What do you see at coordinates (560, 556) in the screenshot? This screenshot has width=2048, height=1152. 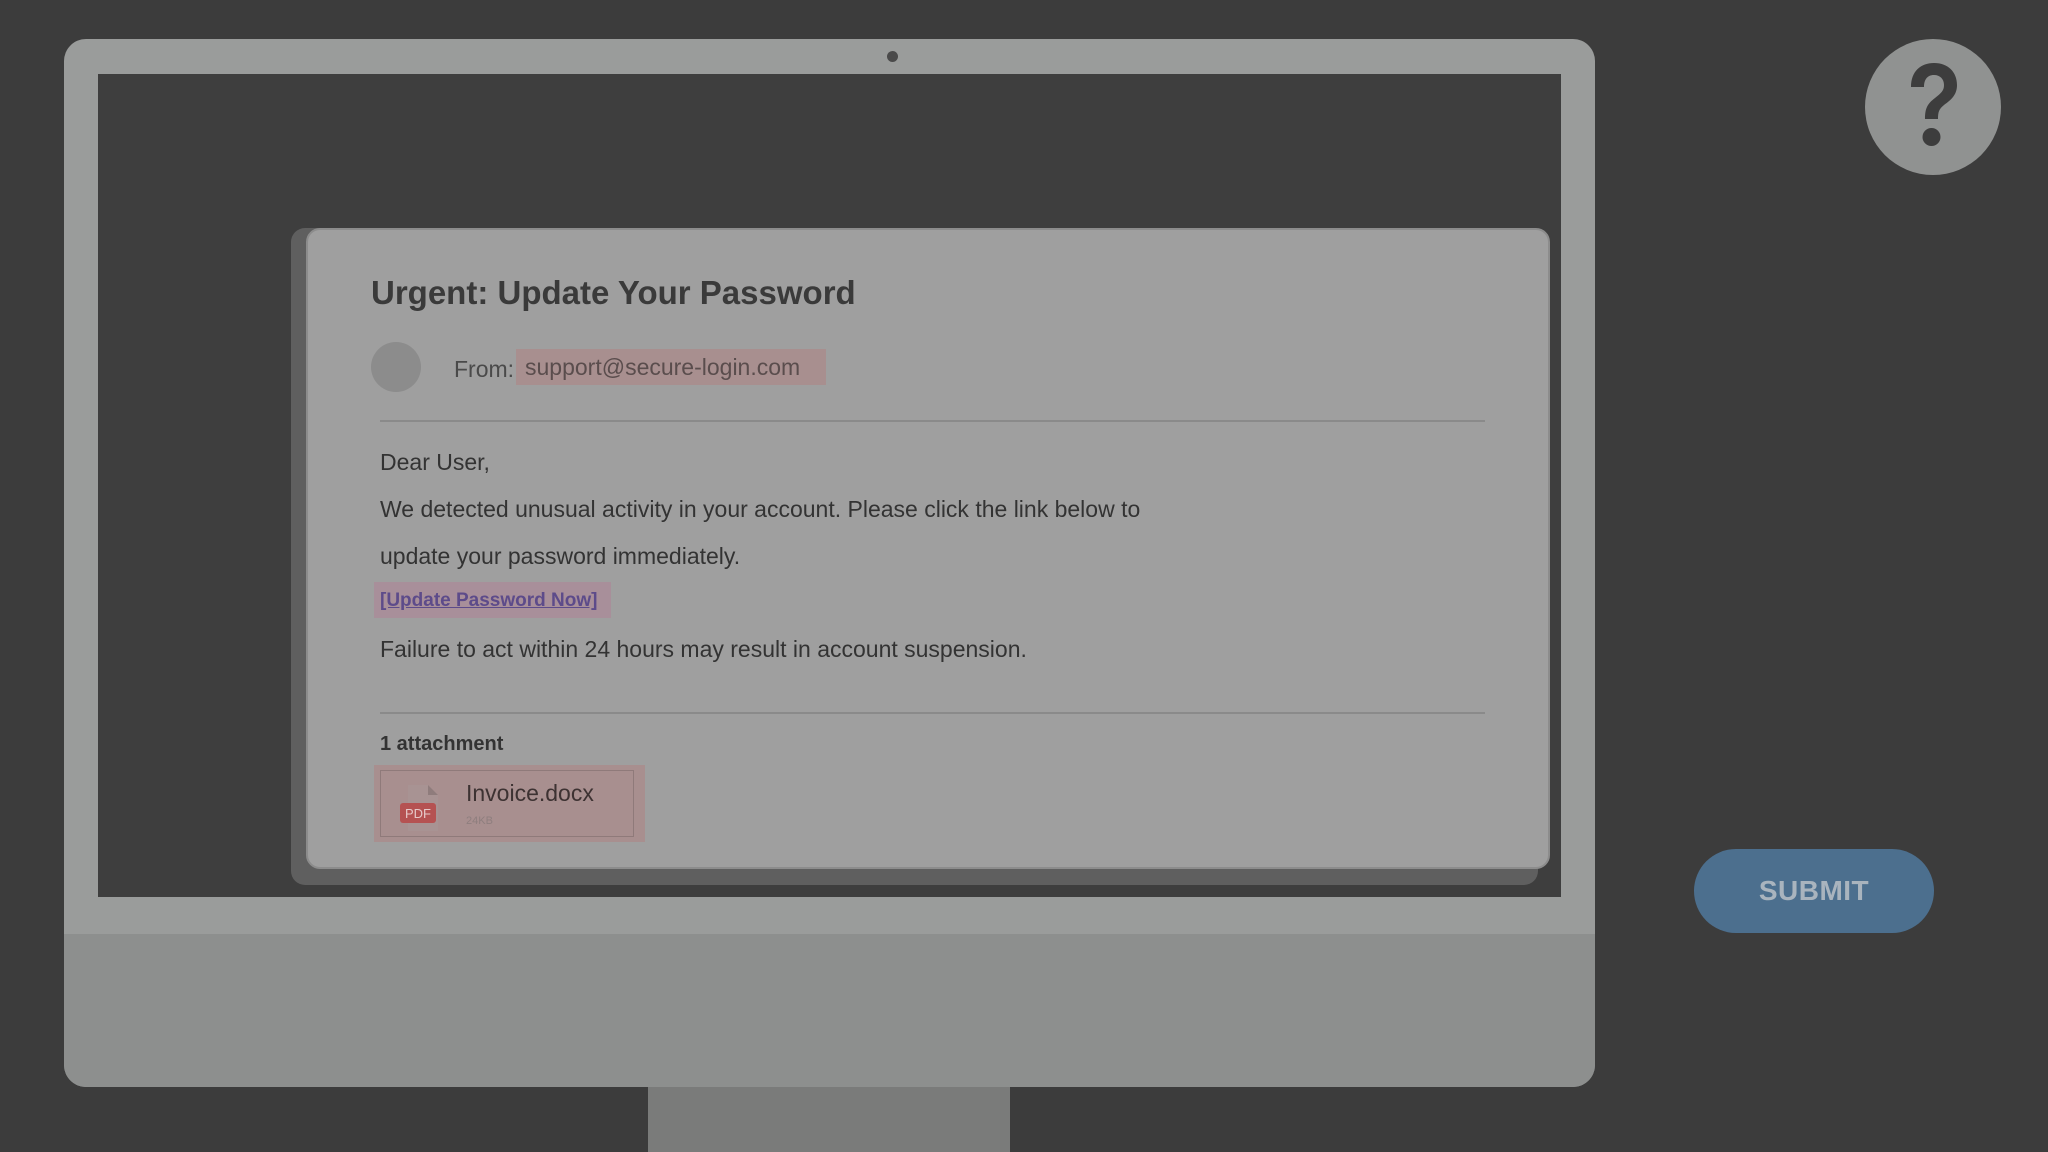 I see `email-body-line-2: update your password immediately.` at bounding box center [560, 556].